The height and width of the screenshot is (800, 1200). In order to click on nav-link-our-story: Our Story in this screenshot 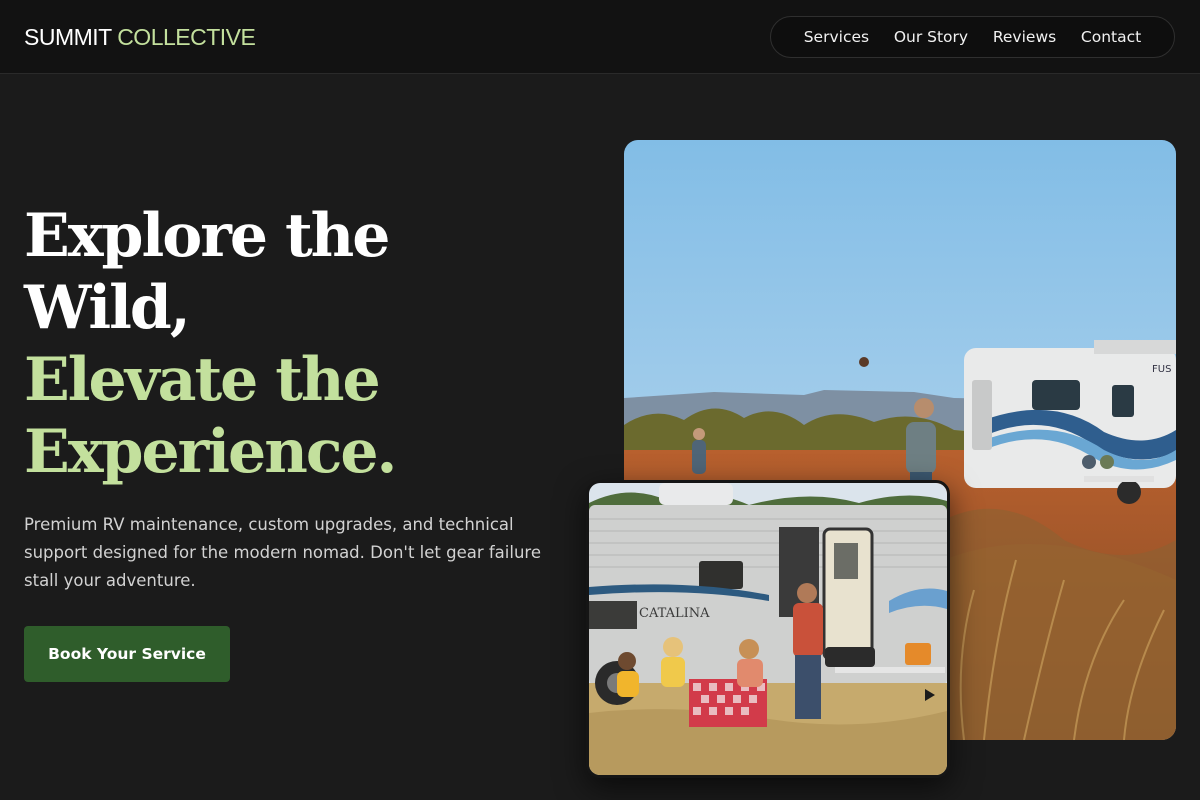, I will do `click(931, 37)`.